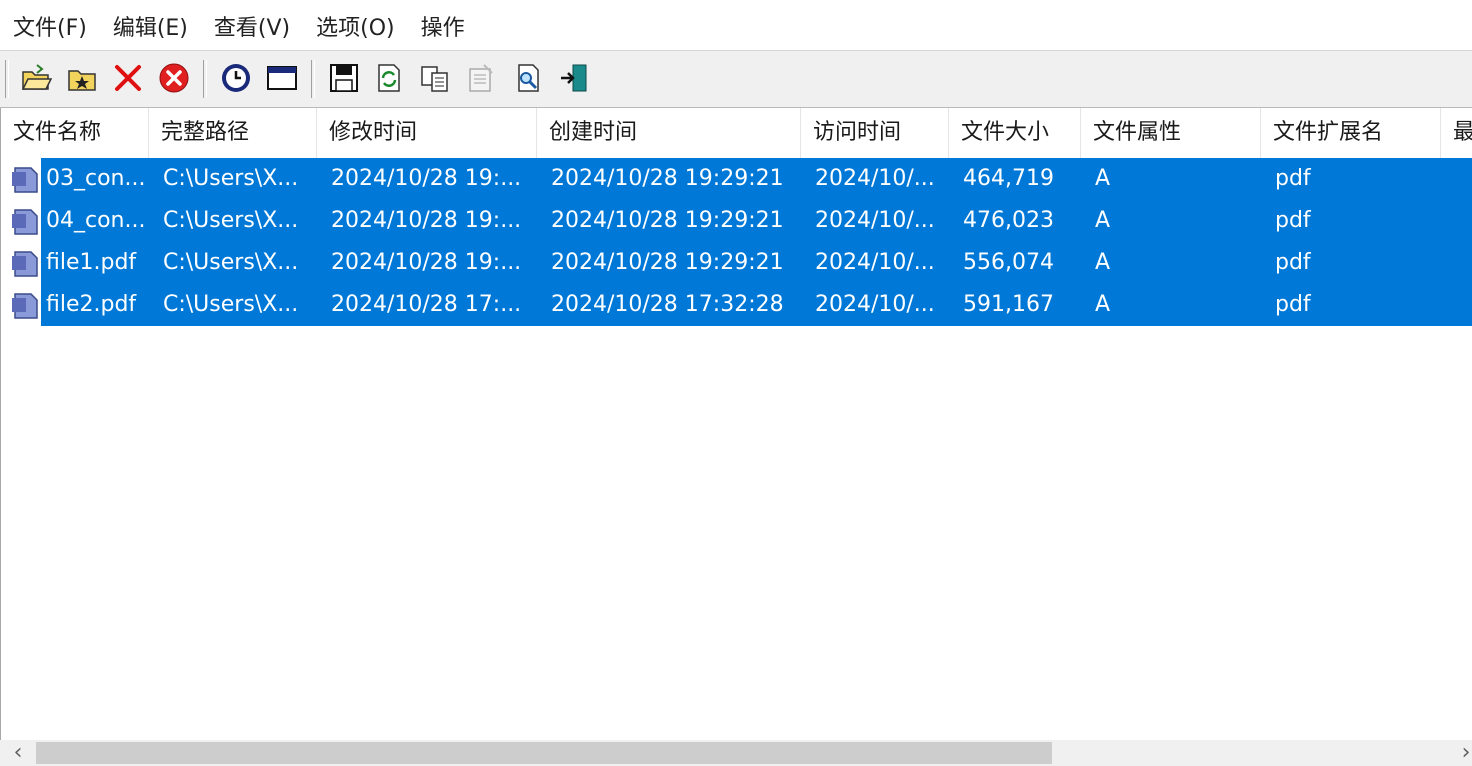 The image size is (1472, 766). Describe the element at coordinates (233, 133) in the screenshot. I see `column-header-path: 完整路径` at that location.